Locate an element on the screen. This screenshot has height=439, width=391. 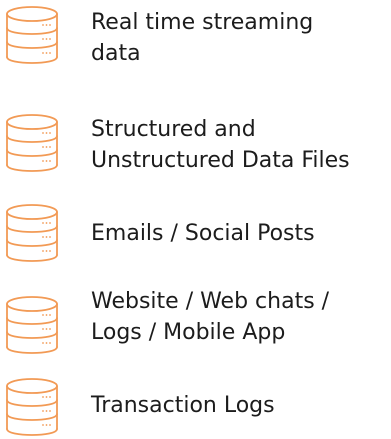
list-item-label-line-1: Structured and is located at coordinates (173, 129).